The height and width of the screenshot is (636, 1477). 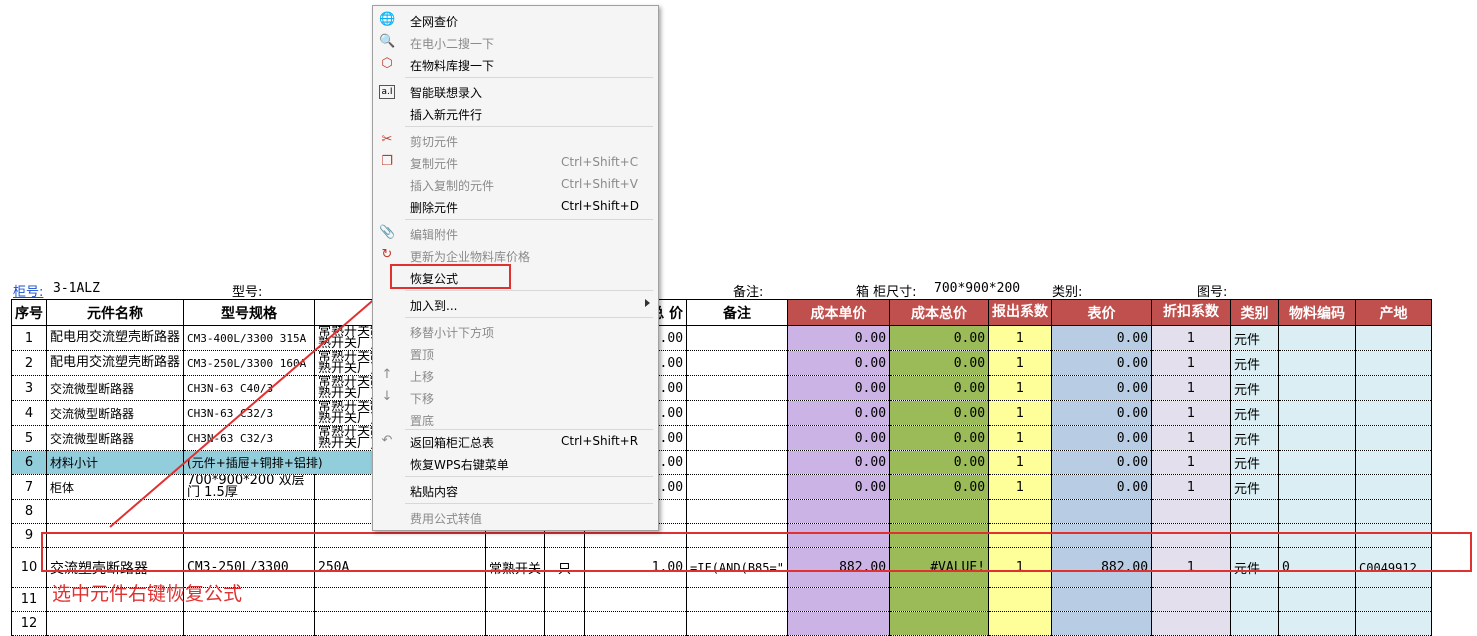 What do you see at coordinates (515, 517) in the screenshot?
I see `menu-item-formula-to-value: 费用公式转值` at bounding box center [515, 517].